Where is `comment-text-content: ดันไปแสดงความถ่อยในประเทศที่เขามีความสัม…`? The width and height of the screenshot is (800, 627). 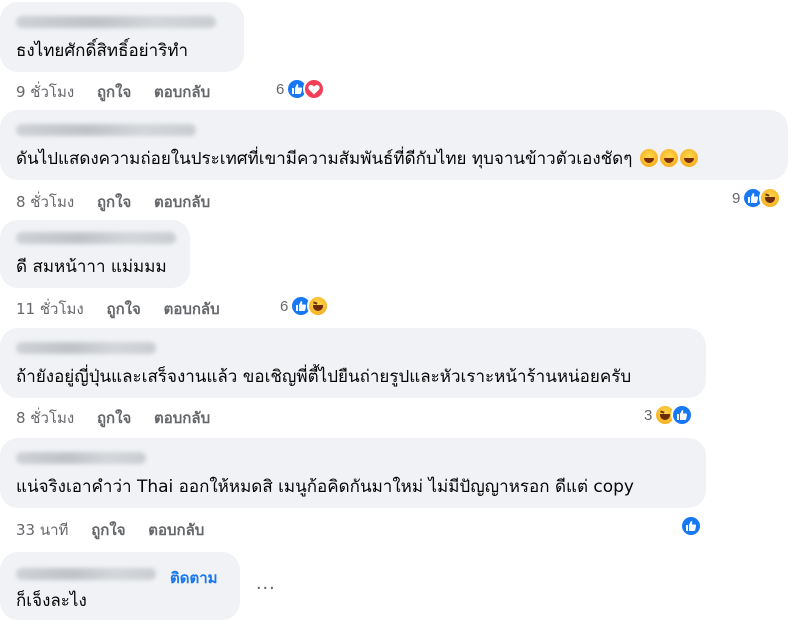 comment-text-content: ดันไปแสดงความถ่อยในประเทศที่เขามีความสัม… is located at coordinates (324, 159).